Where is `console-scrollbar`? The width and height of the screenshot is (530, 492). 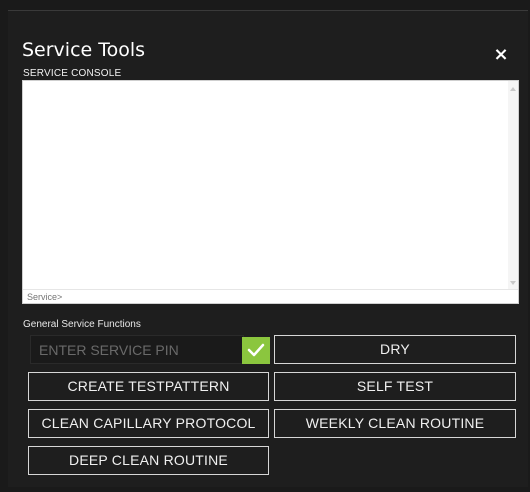
console-scrollbar is located at coordinates (513, 186).